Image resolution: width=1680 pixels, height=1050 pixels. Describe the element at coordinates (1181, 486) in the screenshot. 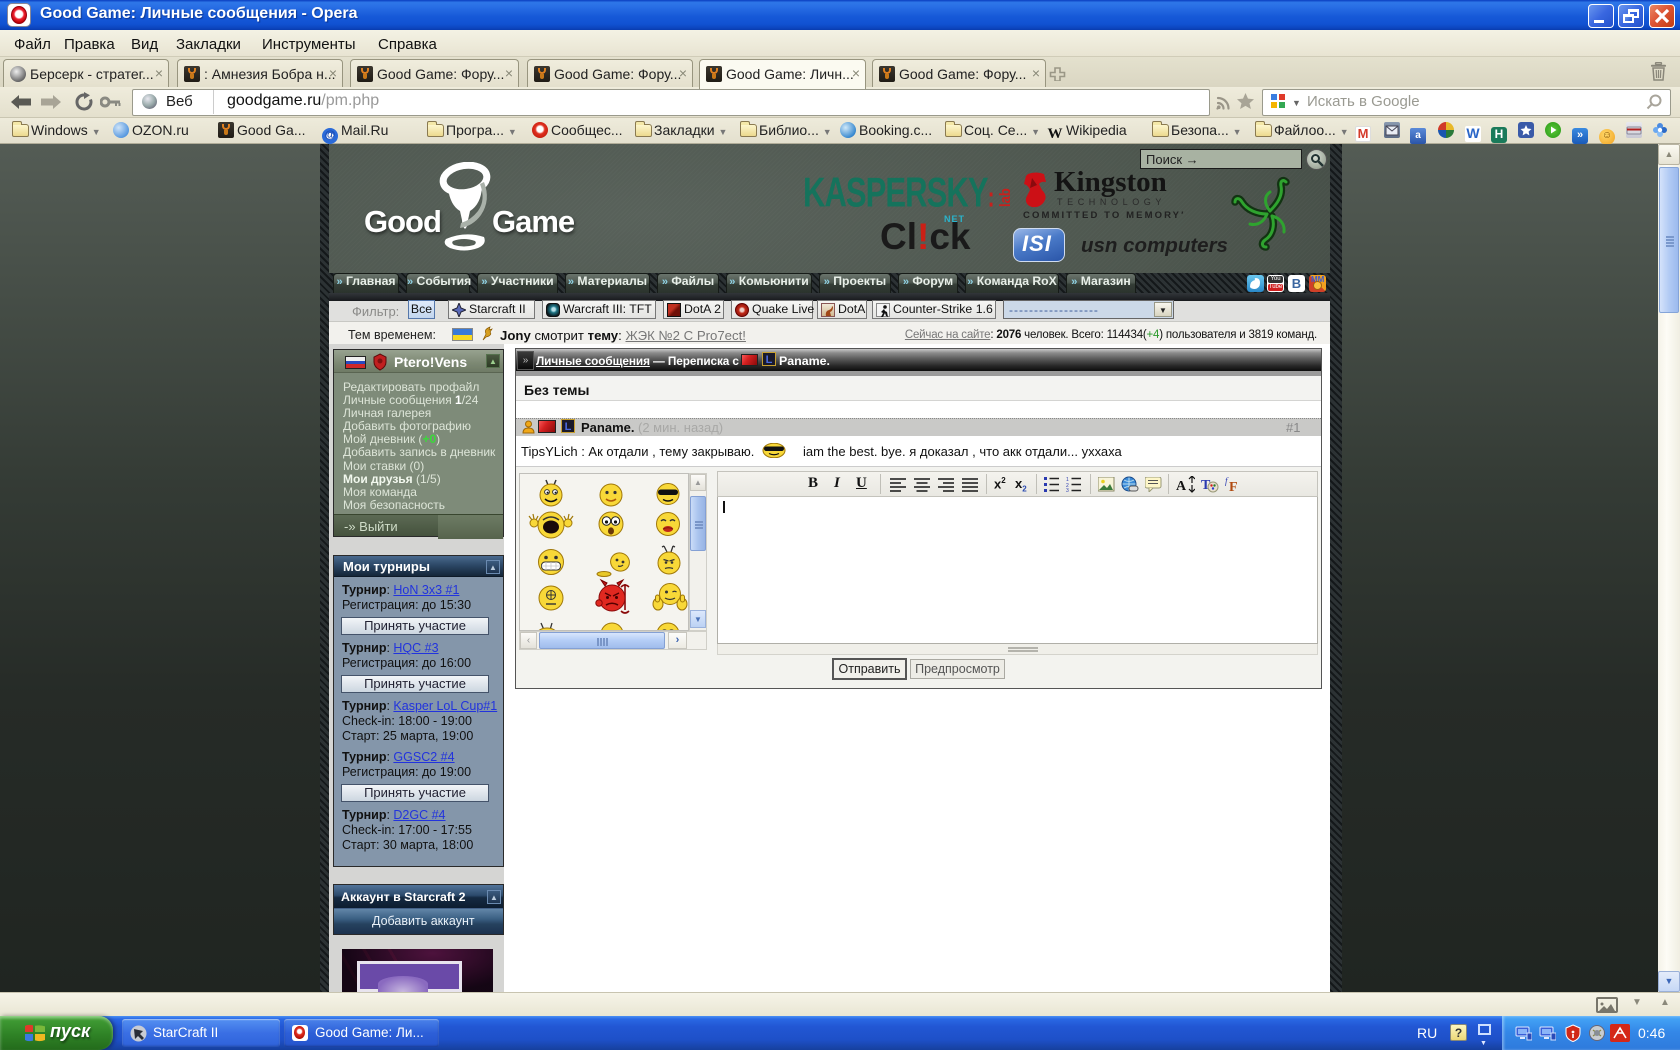

I see `svg-text: A` at that location.